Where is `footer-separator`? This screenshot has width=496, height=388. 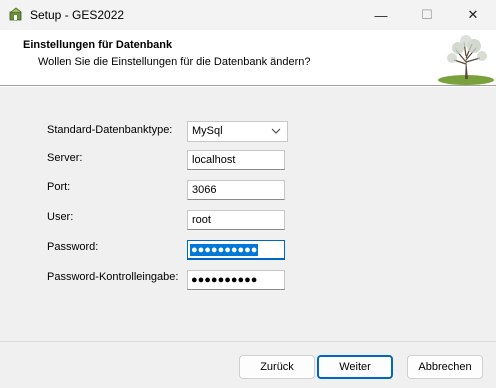 footer-separator is located at coordinates (248, 341).